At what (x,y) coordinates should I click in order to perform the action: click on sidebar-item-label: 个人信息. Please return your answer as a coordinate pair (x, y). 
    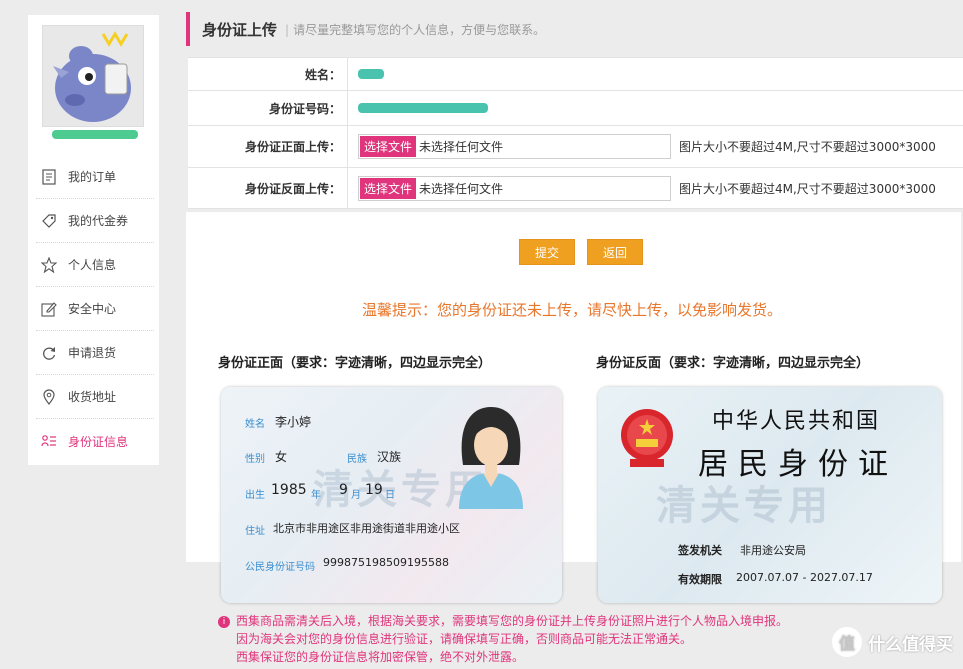
    Looking at the image, I should click on (92, 265).